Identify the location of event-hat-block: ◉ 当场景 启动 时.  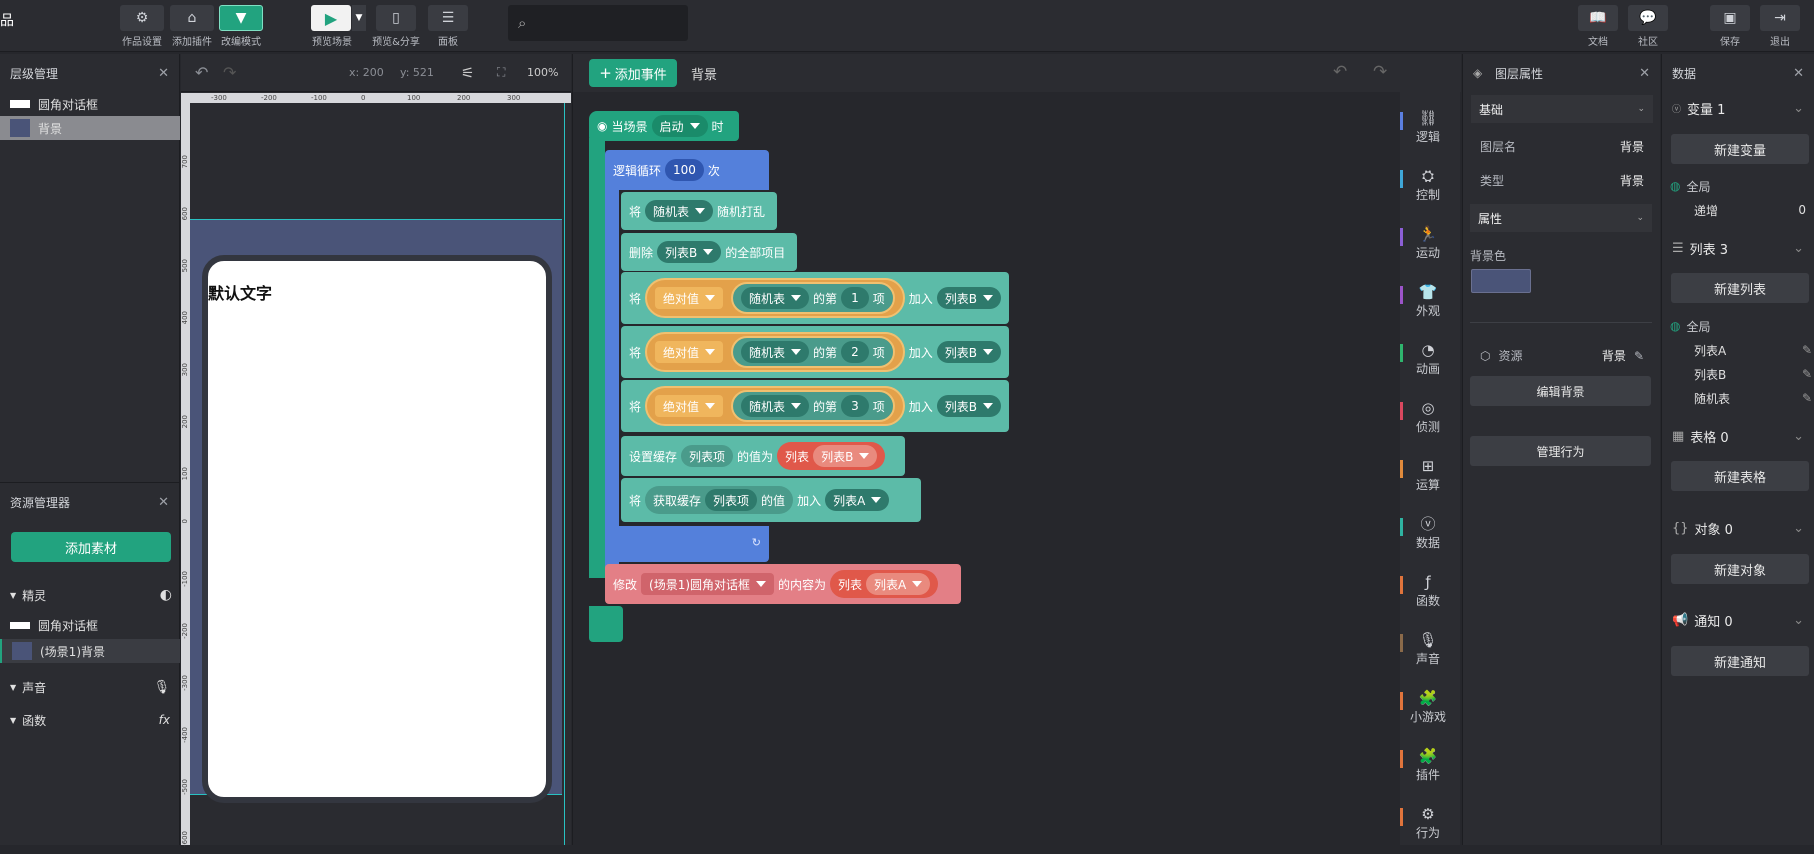
(664, 126).